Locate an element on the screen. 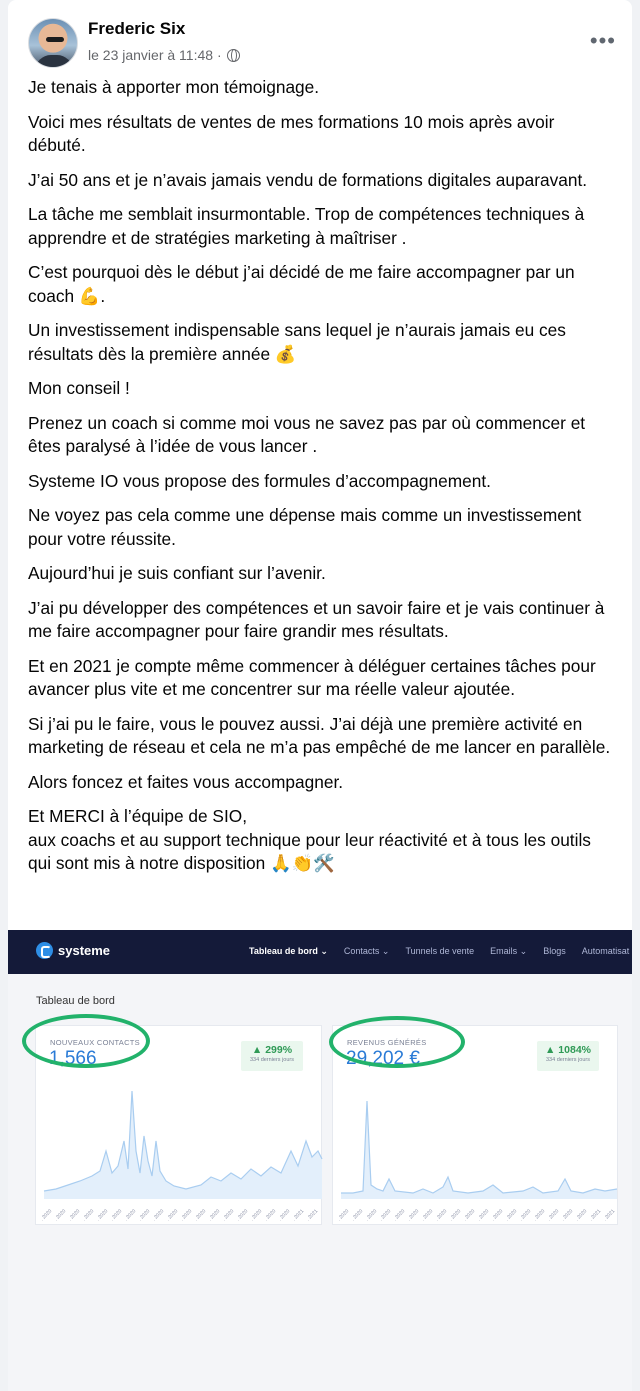 The image size is (640, 1391). paragraph: Je tenais à apporter mon témoignage. is located at coordinates (174, 87).